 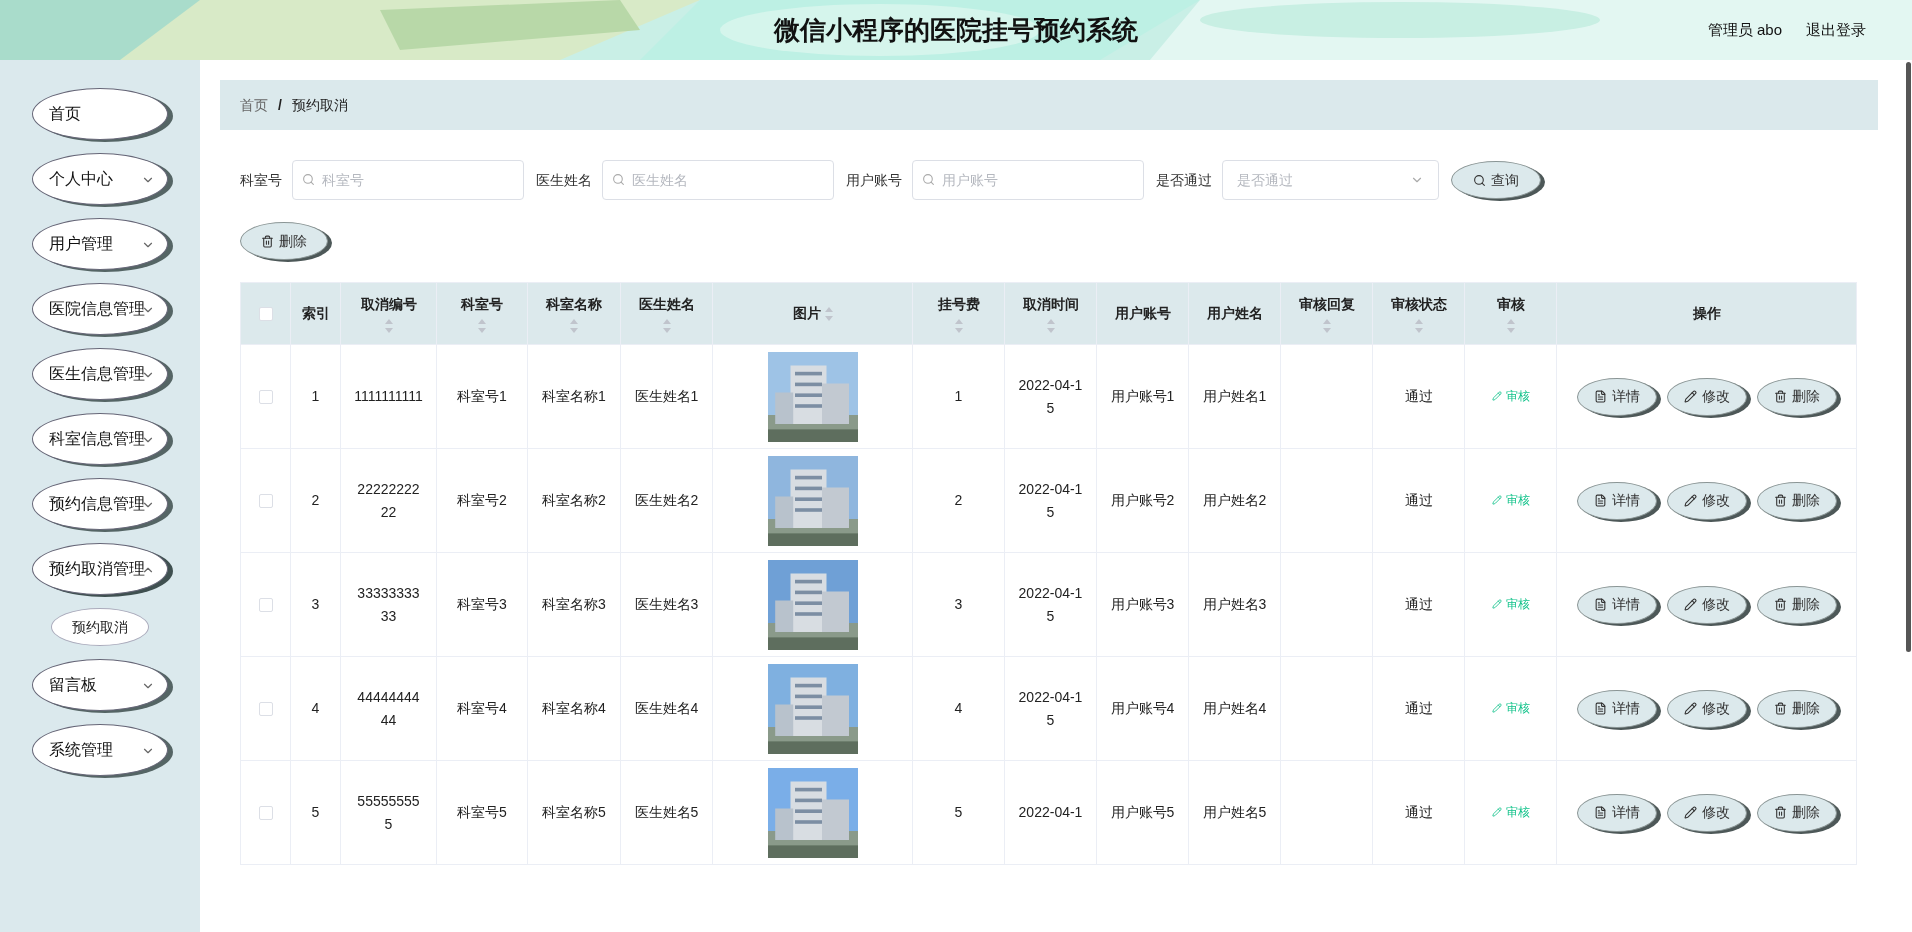 What do you see at coordinates (574, 708) in the screenshot?
I see `table-cell-text: 科室名称4` at bounding box center [574, 708].